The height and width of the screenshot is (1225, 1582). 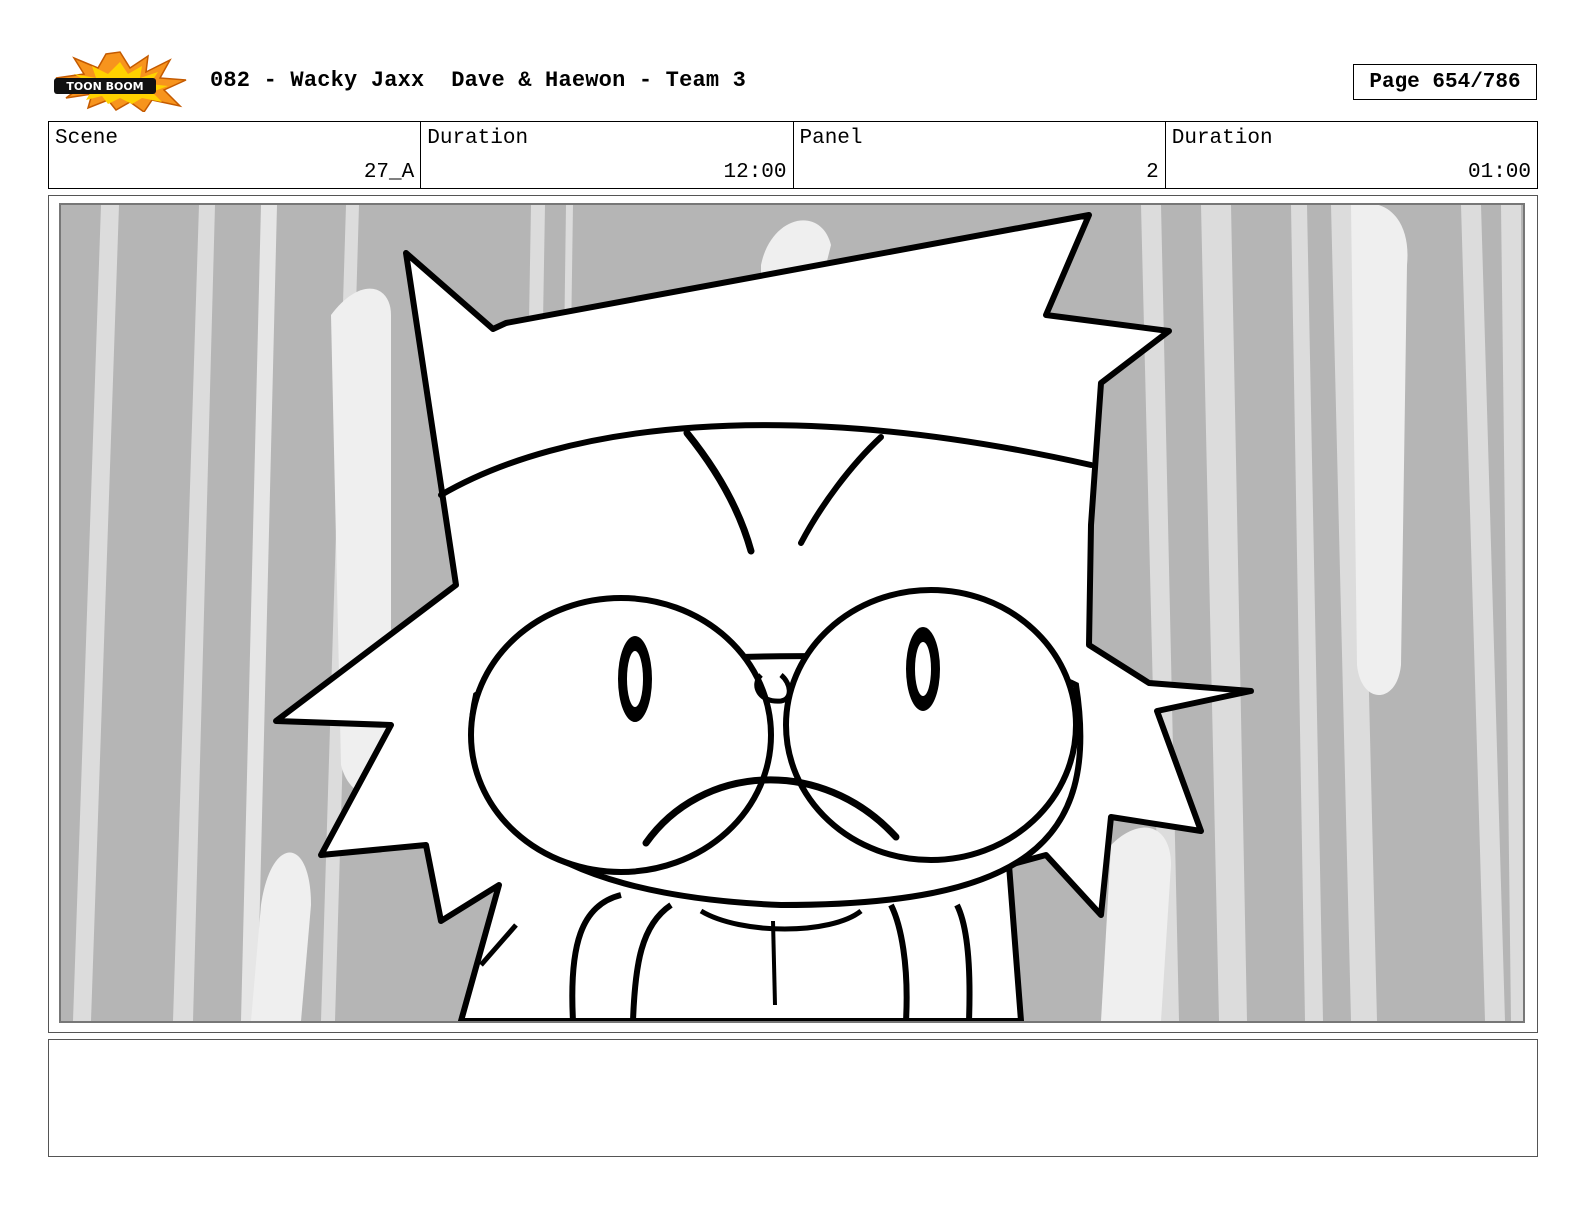 What do you see at coordinates (793, 1098) in the screenshot?
I see `panel-notes-box` at bounding box center [793, 1098].